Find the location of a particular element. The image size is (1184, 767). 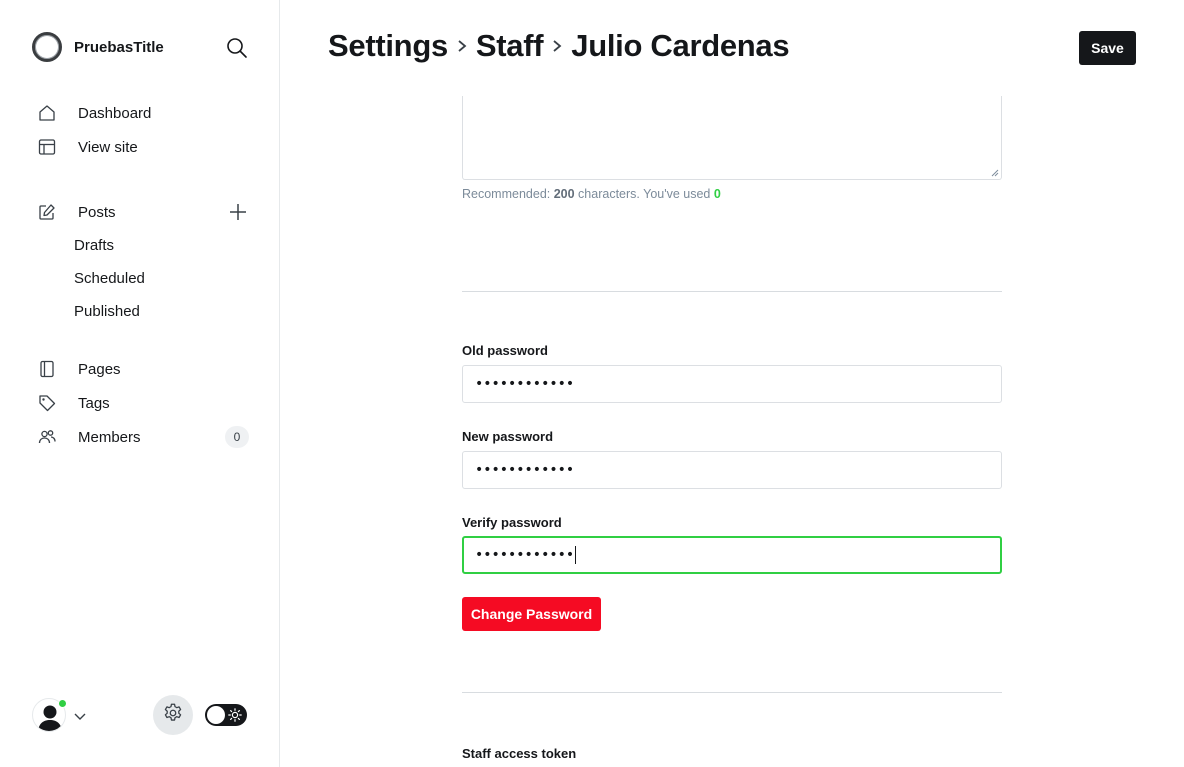

home-icon is located at coordinates (47, 113).